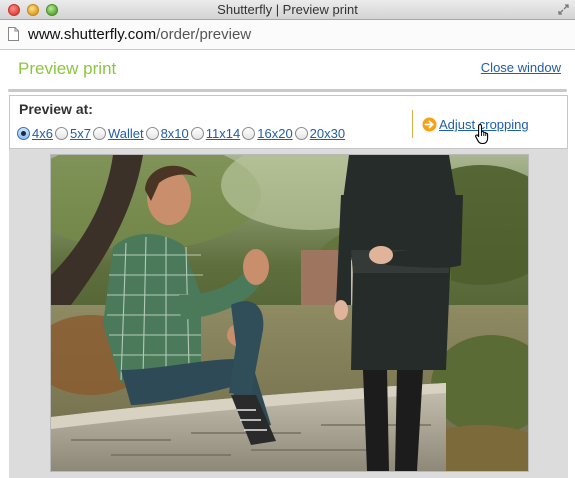  I want to click on hand-cursor-icon, so click(482, 134).